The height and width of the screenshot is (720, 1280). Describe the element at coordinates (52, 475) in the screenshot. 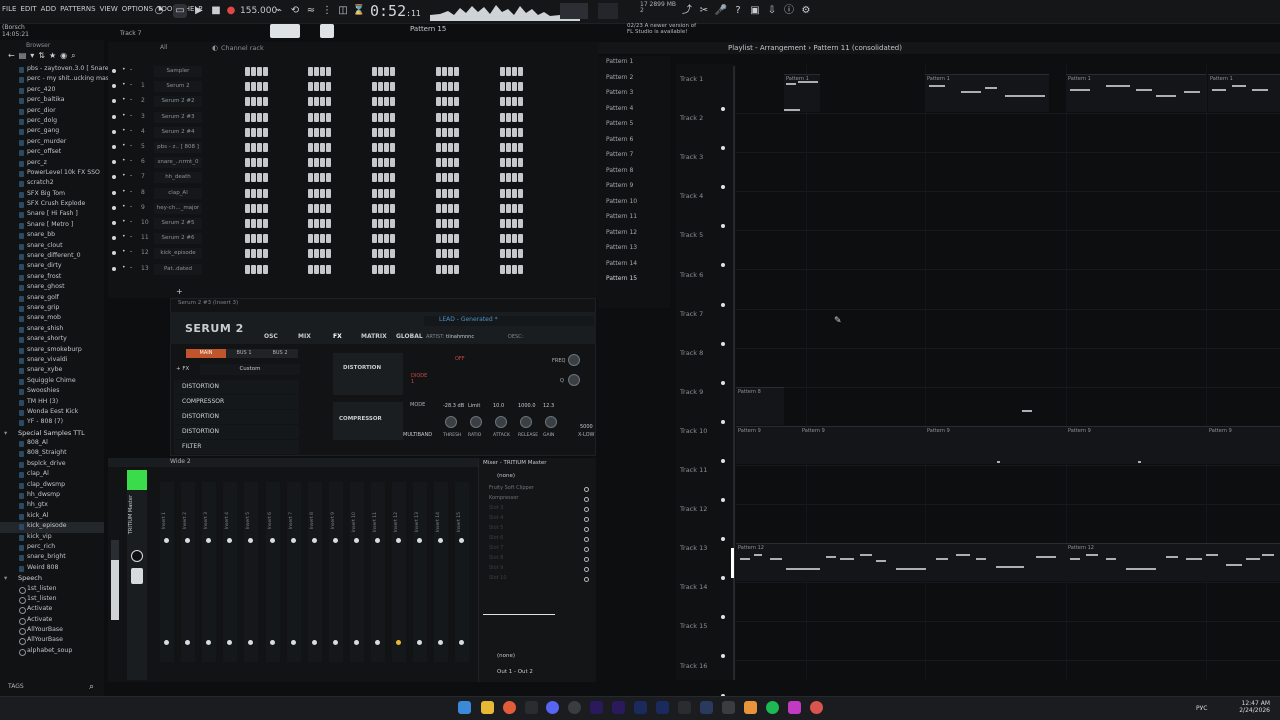

I see `browser-file: clap_Al` at that location.